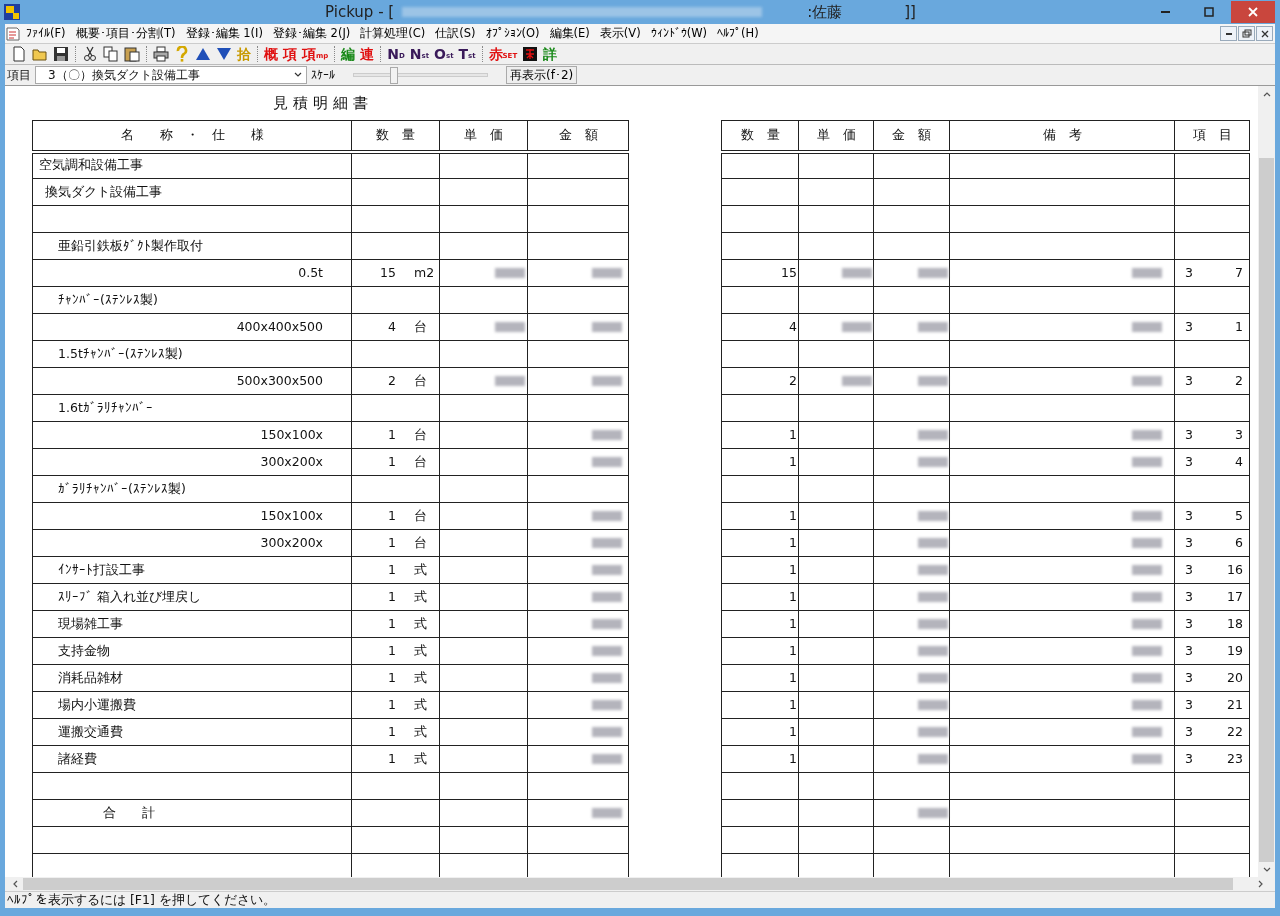 The image size is (1280, 916). Describe the element at coordinates (1246, 33) in the screenshot. I see `restore-button` at that location.